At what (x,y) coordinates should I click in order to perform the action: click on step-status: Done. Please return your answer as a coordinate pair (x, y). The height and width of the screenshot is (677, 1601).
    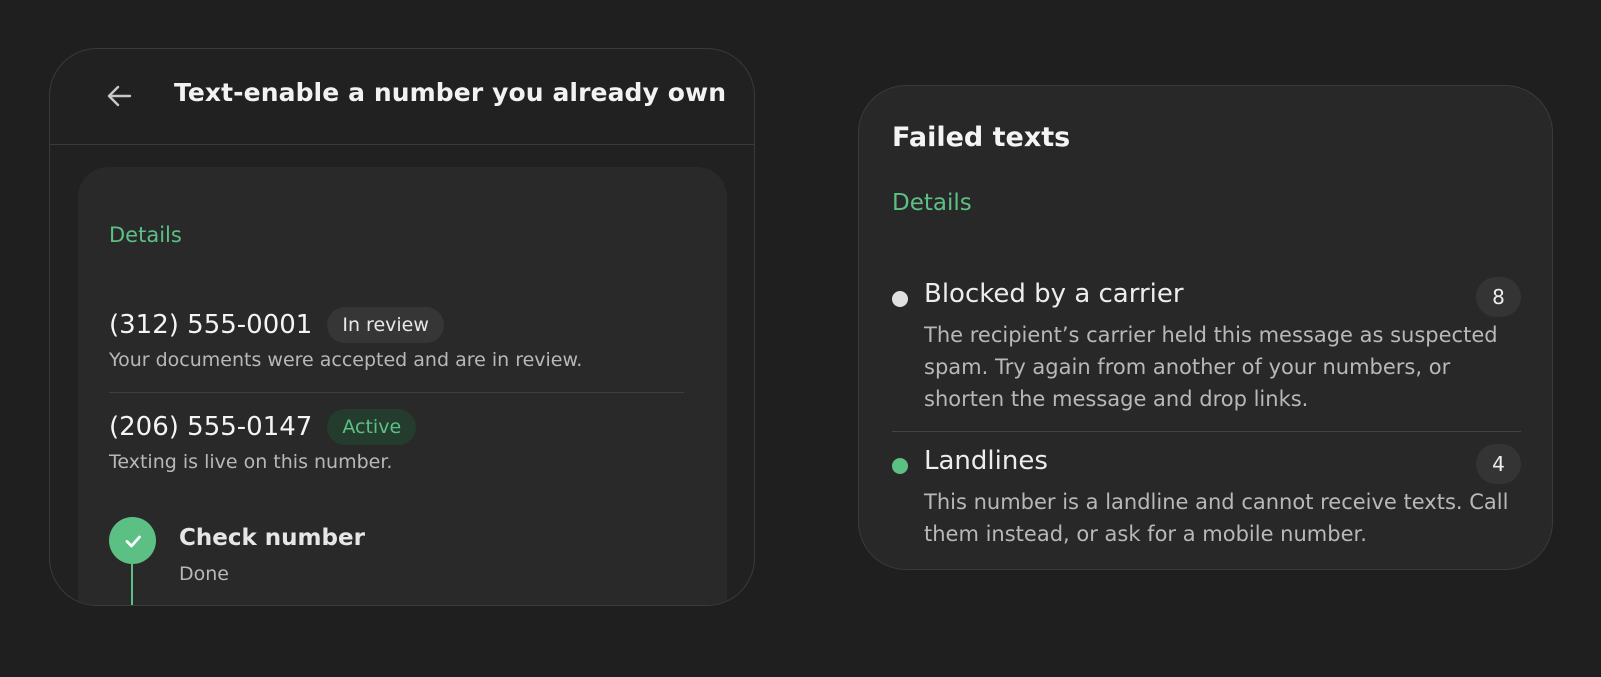
    Looking at the image, I should click on (204, 574).